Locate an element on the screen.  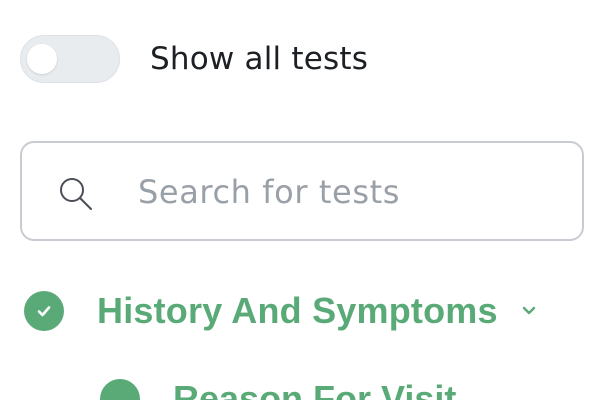
section-history-and-symptoms: History And Symptoms is located at coordinates (304, 311).